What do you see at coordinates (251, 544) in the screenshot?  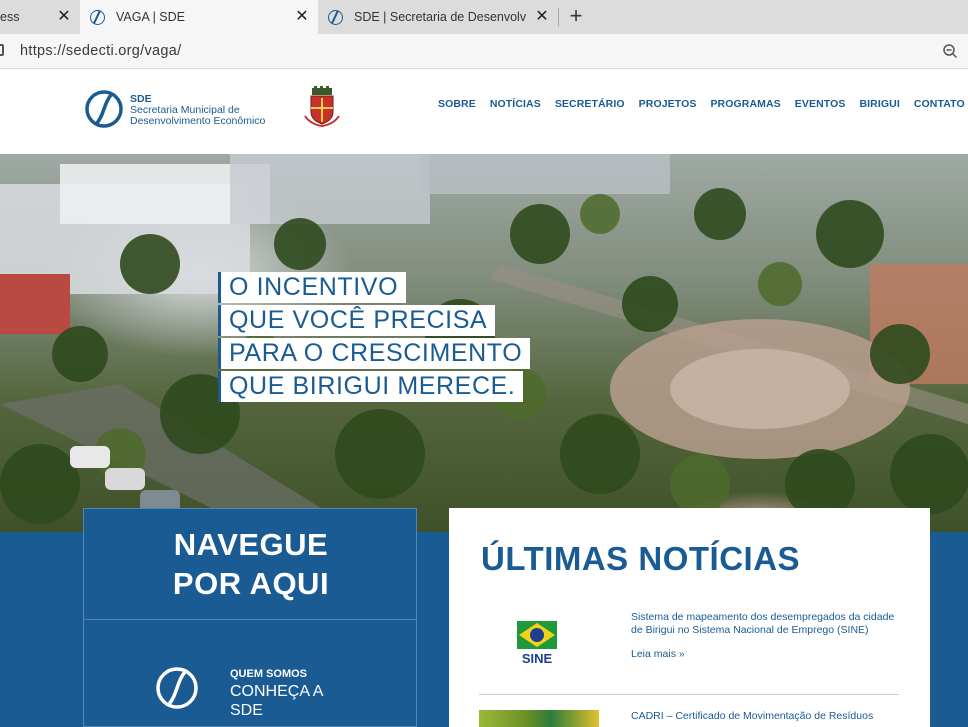 I see `navigate-title-line: NAVEGUE` at bounding box center [251, 544].